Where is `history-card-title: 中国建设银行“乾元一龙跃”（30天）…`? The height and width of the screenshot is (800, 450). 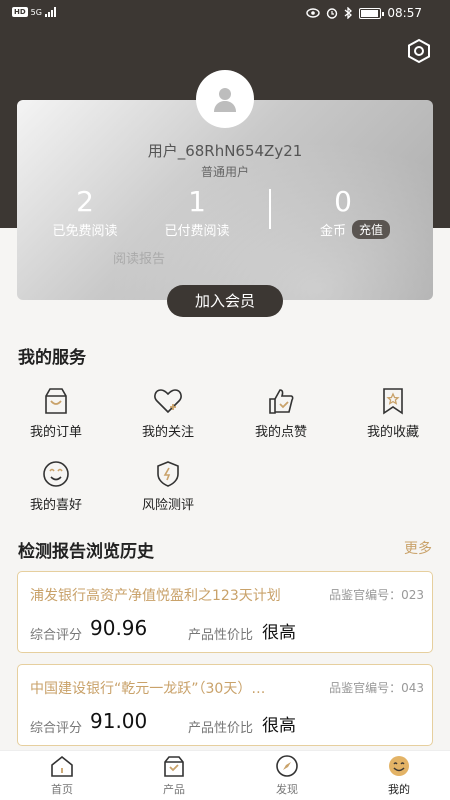
history-card-title: 中国建设银行“乾元一龙跃”（30天）… is located at coordinates (148, 689).